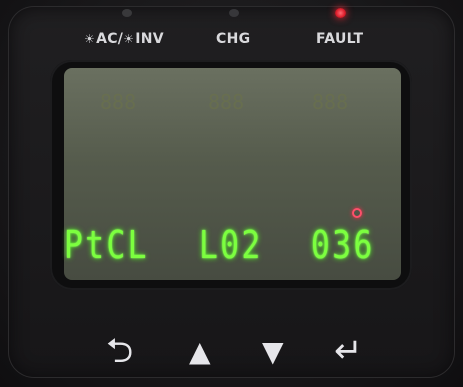 This screenshot has height=387, width=463. Describe the element at coordinates (106, 245) in the screenshot. I see `lcd-segment-mode: PtCL` at that location.